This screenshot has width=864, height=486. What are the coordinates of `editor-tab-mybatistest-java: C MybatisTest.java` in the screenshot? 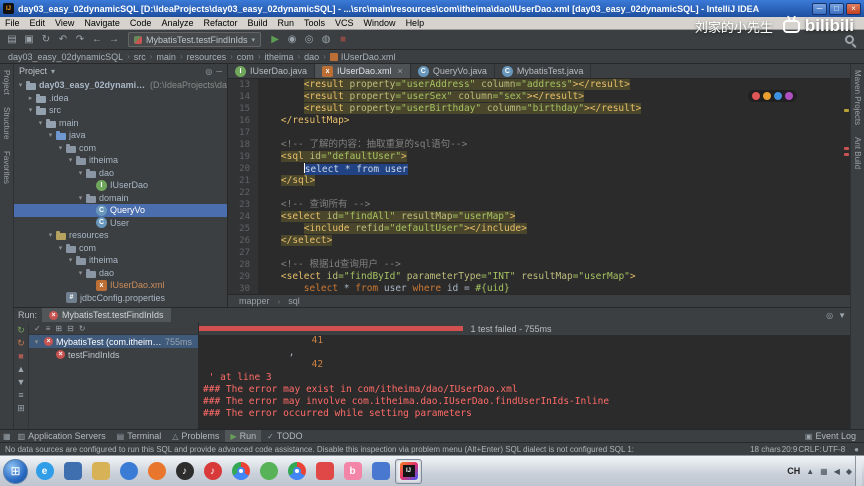 It's located at (543, 71).